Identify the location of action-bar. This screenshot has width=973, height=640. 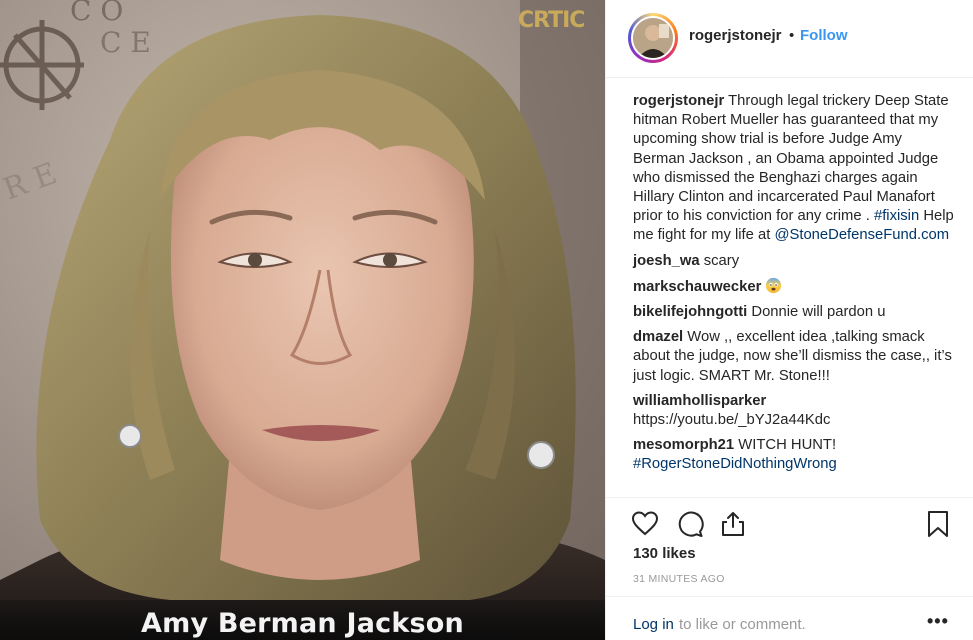
(789, 523).